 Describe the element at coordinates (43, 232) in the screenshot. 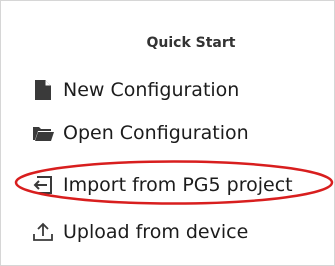

I see `upload-icon` at that location.